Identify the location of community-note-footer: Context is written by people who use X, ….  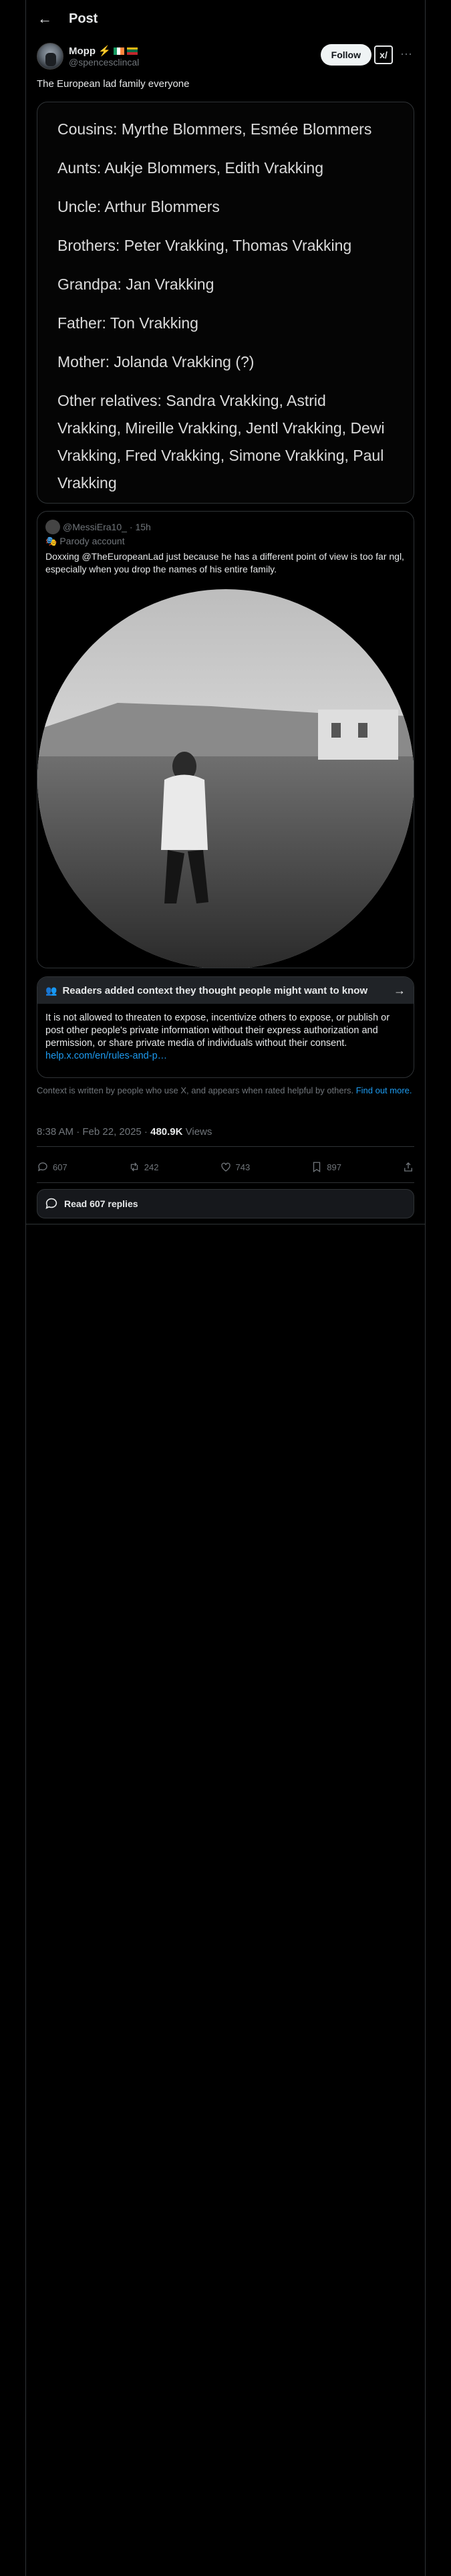
(225, 1090).